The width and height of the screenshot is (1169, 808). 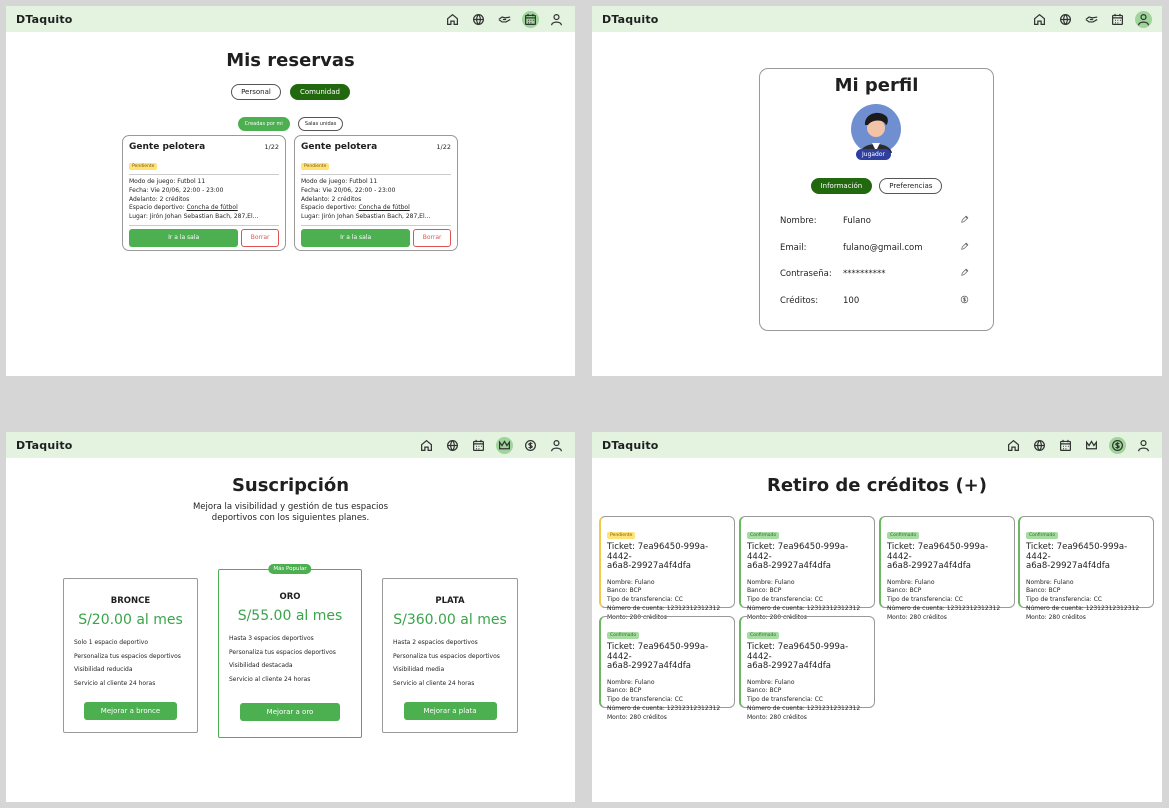 I want to click on plan-feature: Visibilidad reducida, so click(x=103, y=669).